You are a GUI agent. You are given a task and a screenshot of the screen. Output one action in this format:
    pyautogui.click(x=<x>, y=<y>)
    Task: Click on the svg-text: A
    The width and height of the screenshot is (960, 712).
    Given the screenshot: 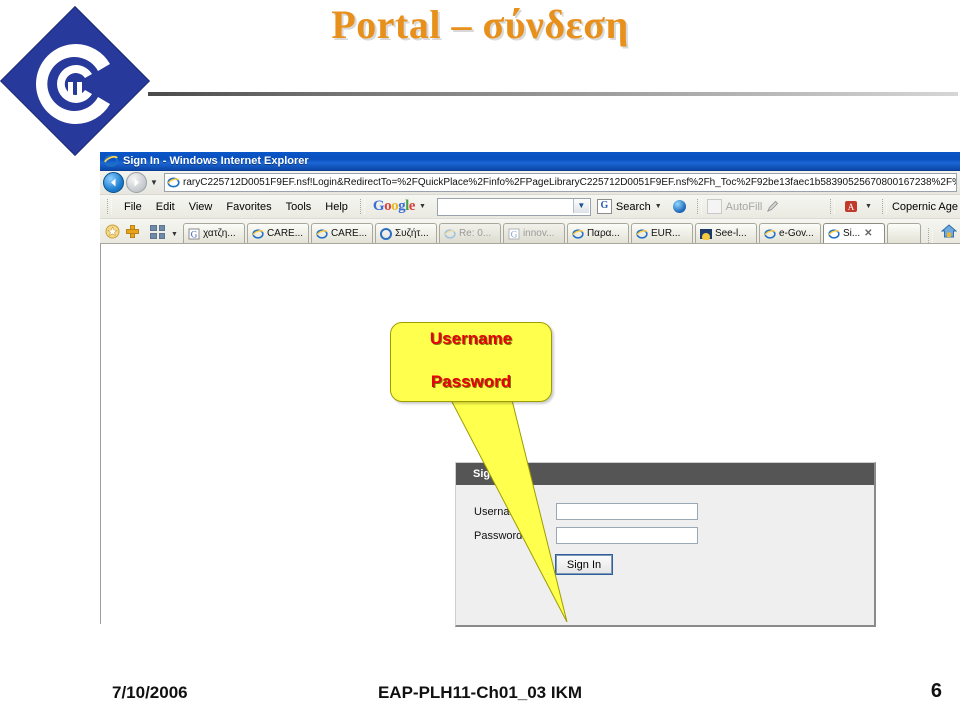 What is the action you would take?
    pyautogui.click(x=851, y=207)
    